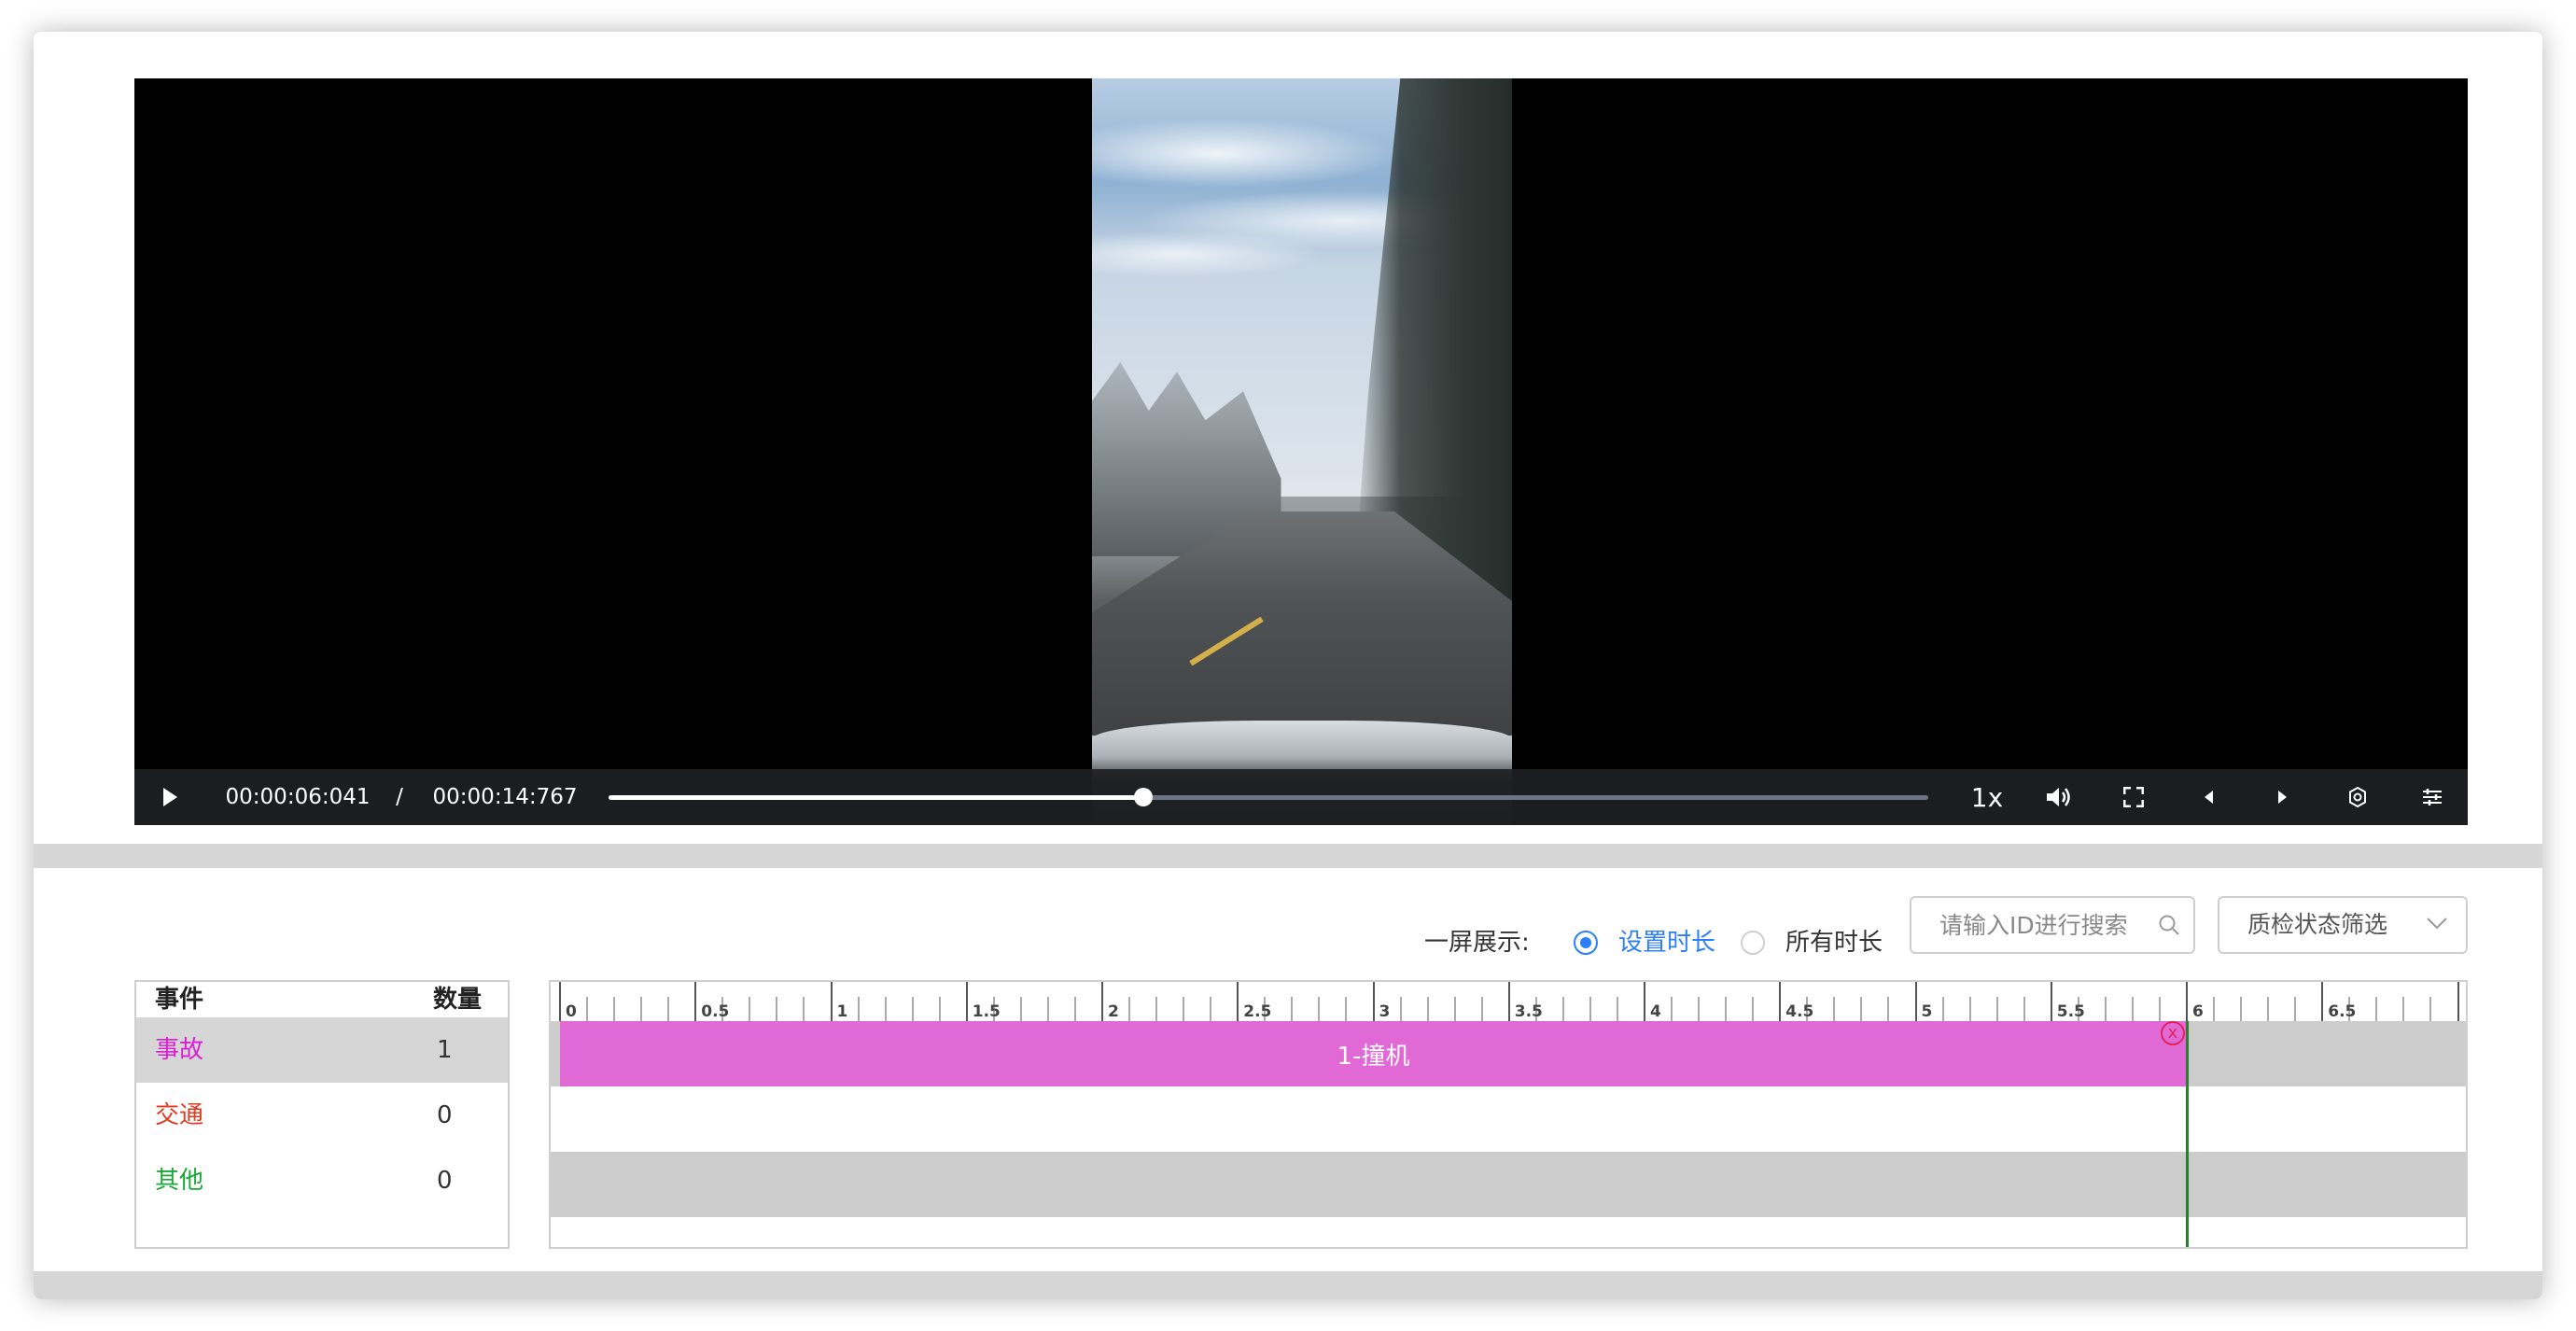 Image resolution: width=2576 pixels, height=1331 pixels. Describe the element at coordinates (2133, 797) in the screenshot. I see `fullscreen-button` at that location.